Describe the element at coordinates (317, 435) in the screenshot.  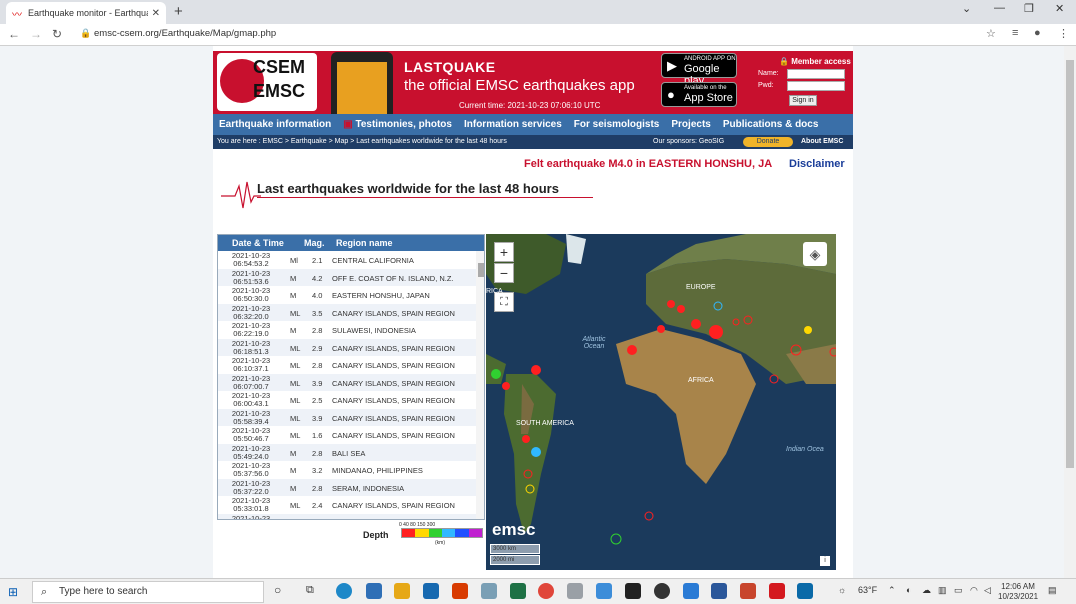
I see `magnitude: 1.6` at that location.